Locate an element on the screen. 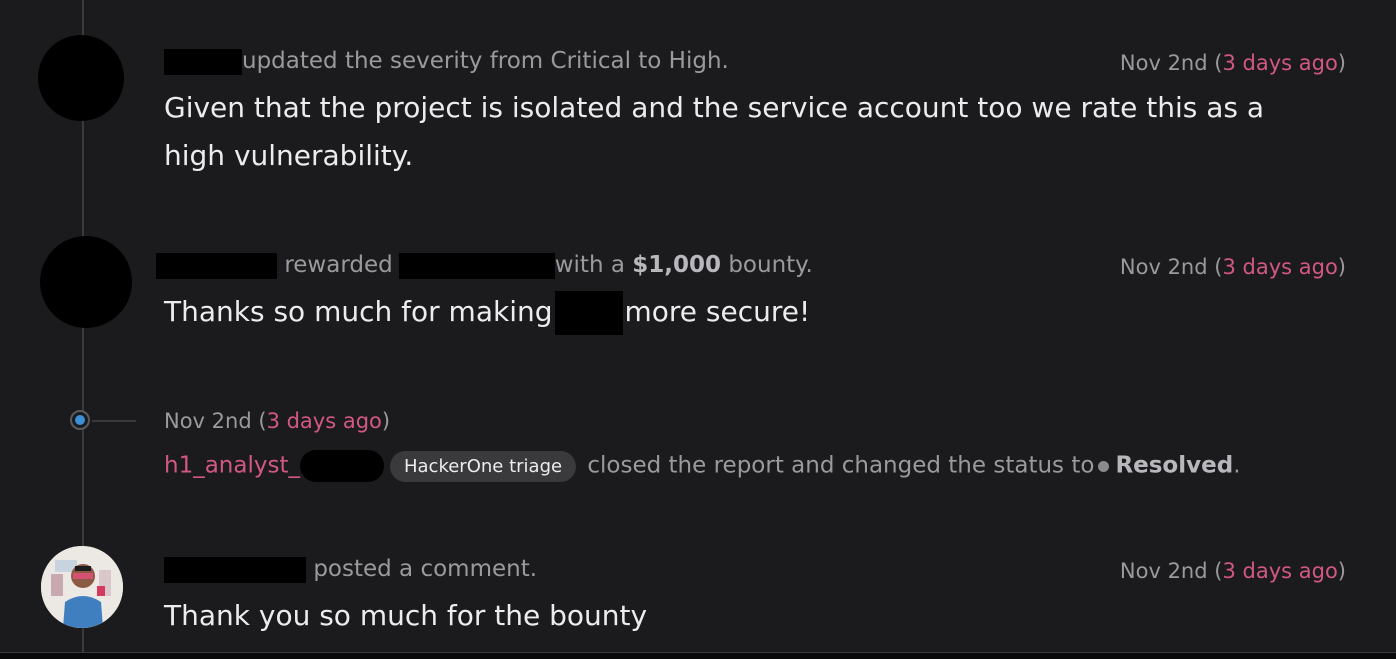 The image size is (1396, 659). user-avatar-photo is located at coordinates (82, 587).